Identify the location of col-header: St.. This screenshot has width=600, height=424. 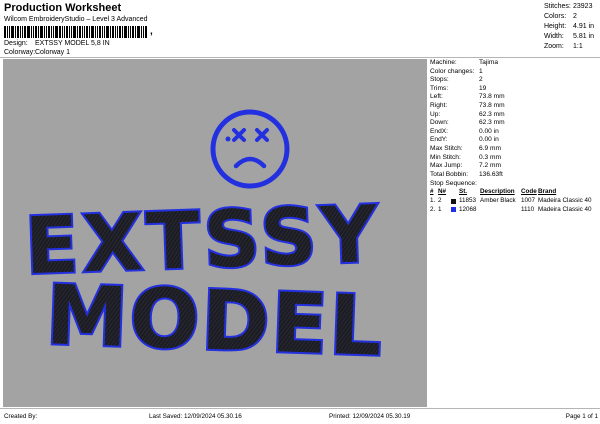
(463, 192).